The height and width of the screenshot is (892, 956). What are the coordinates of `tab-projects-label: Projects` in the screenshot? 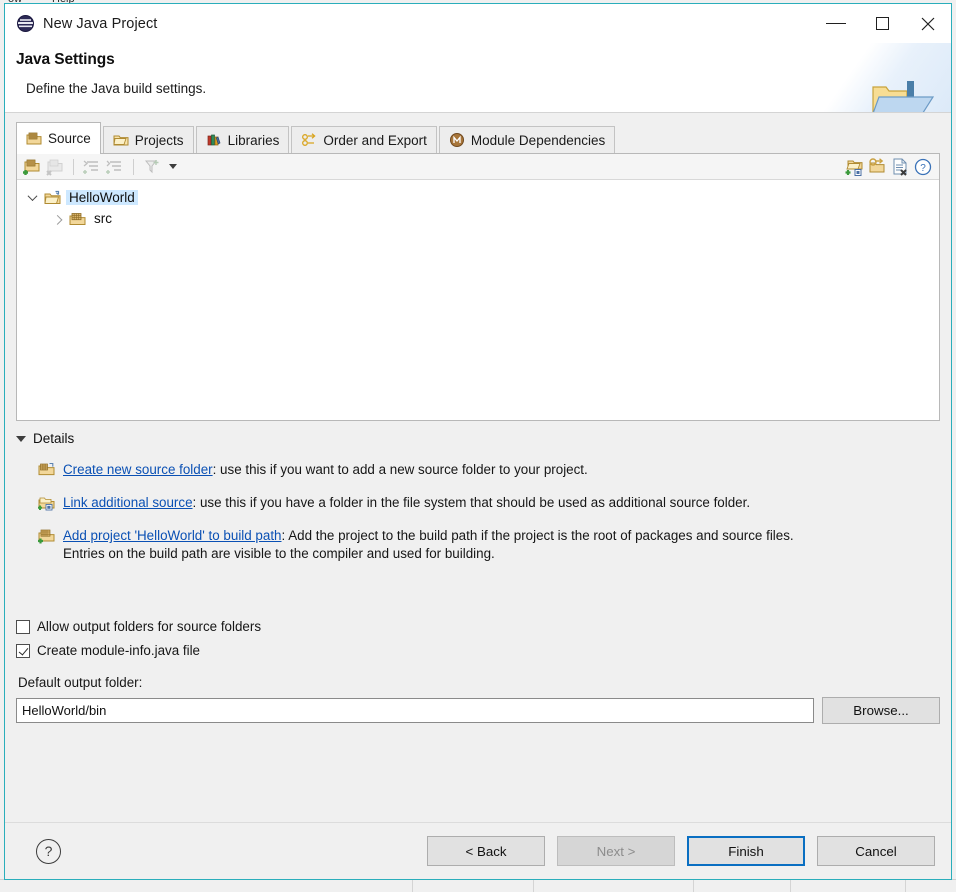 It's located at (159, 140).